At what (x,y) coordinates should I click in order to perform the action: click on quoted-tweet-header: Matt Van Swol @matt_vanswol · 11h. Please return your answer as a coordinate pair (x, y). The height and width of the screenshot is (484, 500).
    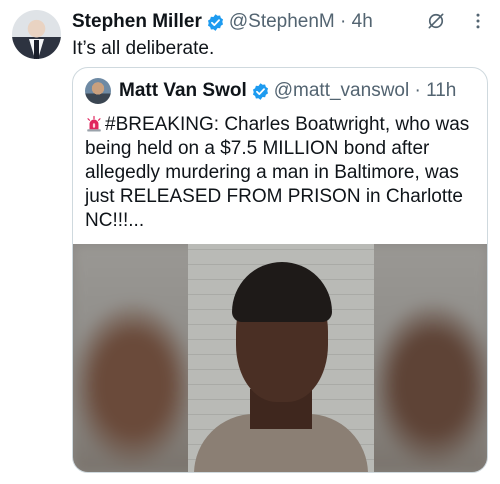
    Looking at the image, I should click on (270, 91).